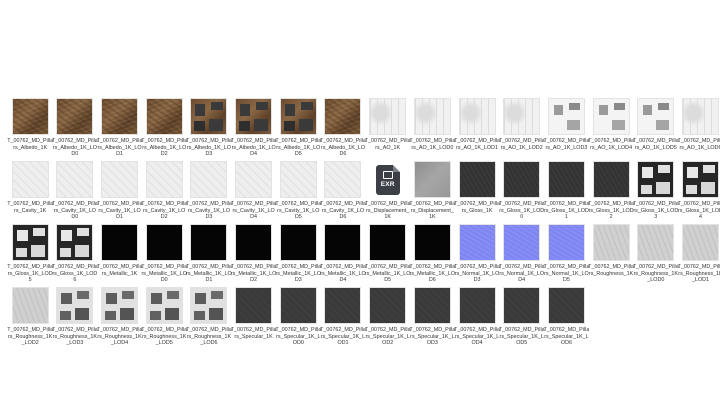 The height and width of the screenshot is (417, 720). I want to click on file-item: T_00762_MD_Pillars_AO_1K_LOD4, so click(611, 129).